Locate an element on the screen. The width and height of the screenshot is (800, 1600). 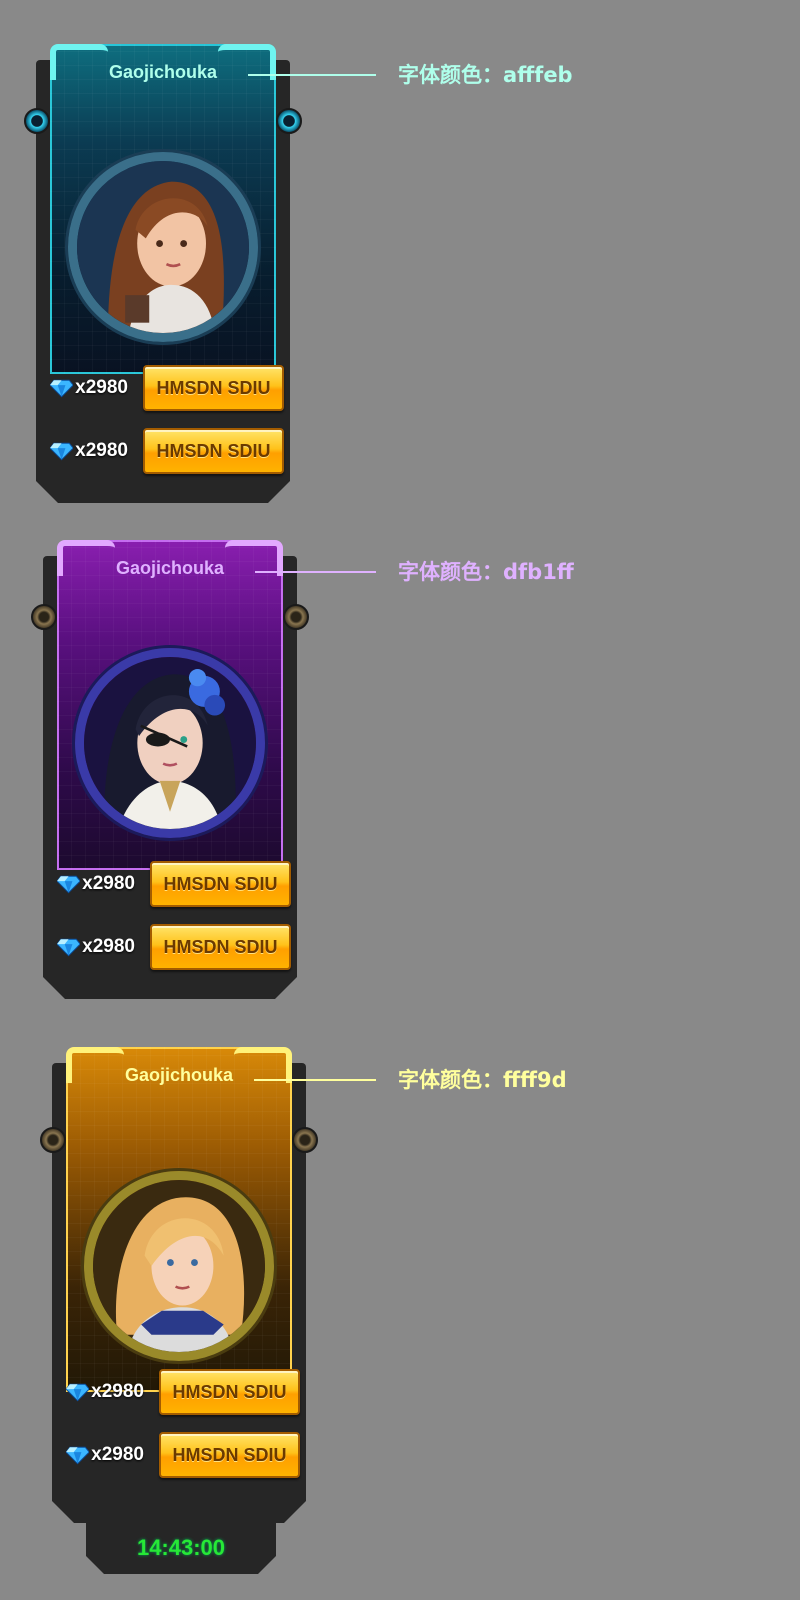
font-color-note: 字体颜色：ffff9d is located at coordinates (482, 1080).